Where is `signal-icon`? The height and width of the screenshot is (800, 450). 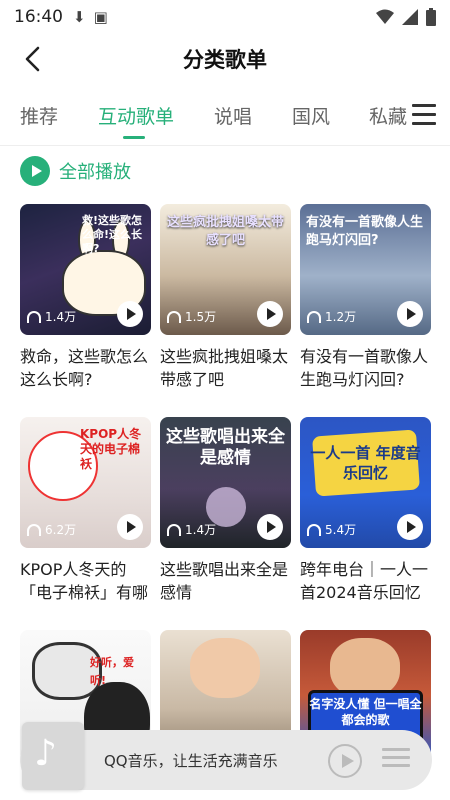
signal-icon is located at coordinates (410, 17).